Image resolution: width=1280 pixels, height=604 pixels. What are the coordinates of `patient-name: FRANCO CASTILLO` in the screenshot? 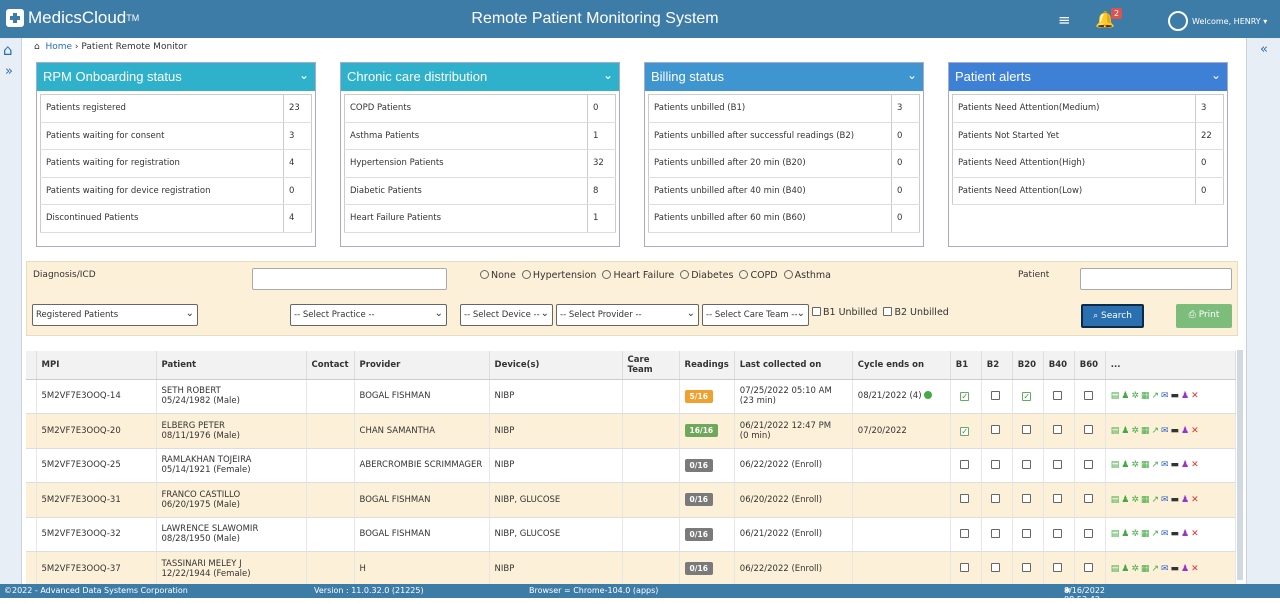 It's located at (231, 495).